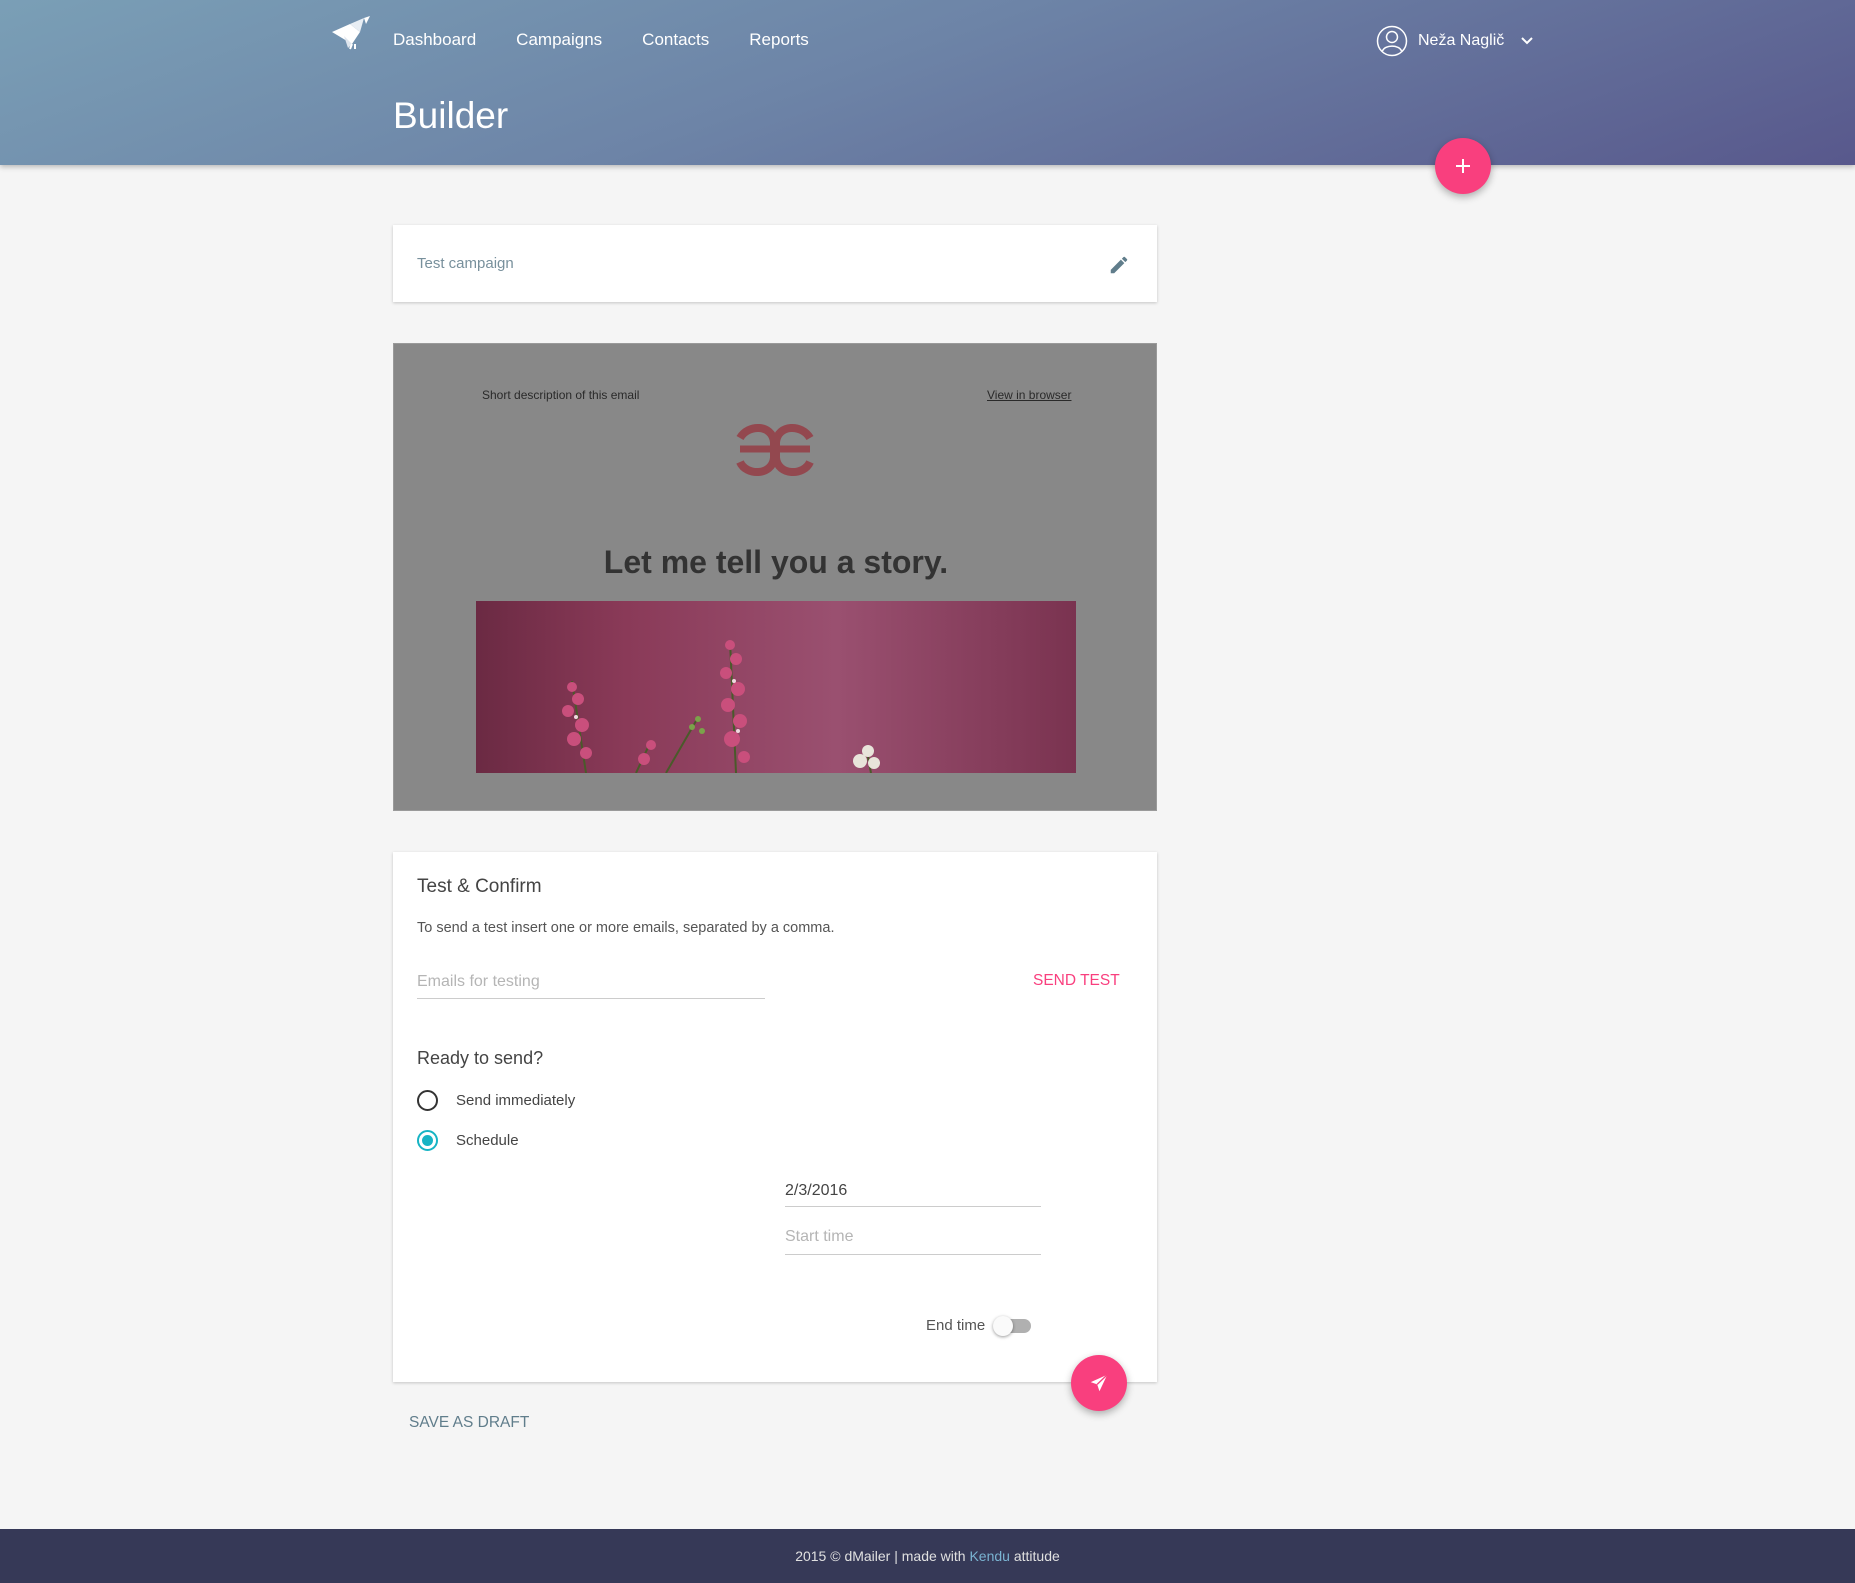 The image size is (1855, 1583). I want to click on page-title: Builder, so click(451, 115).